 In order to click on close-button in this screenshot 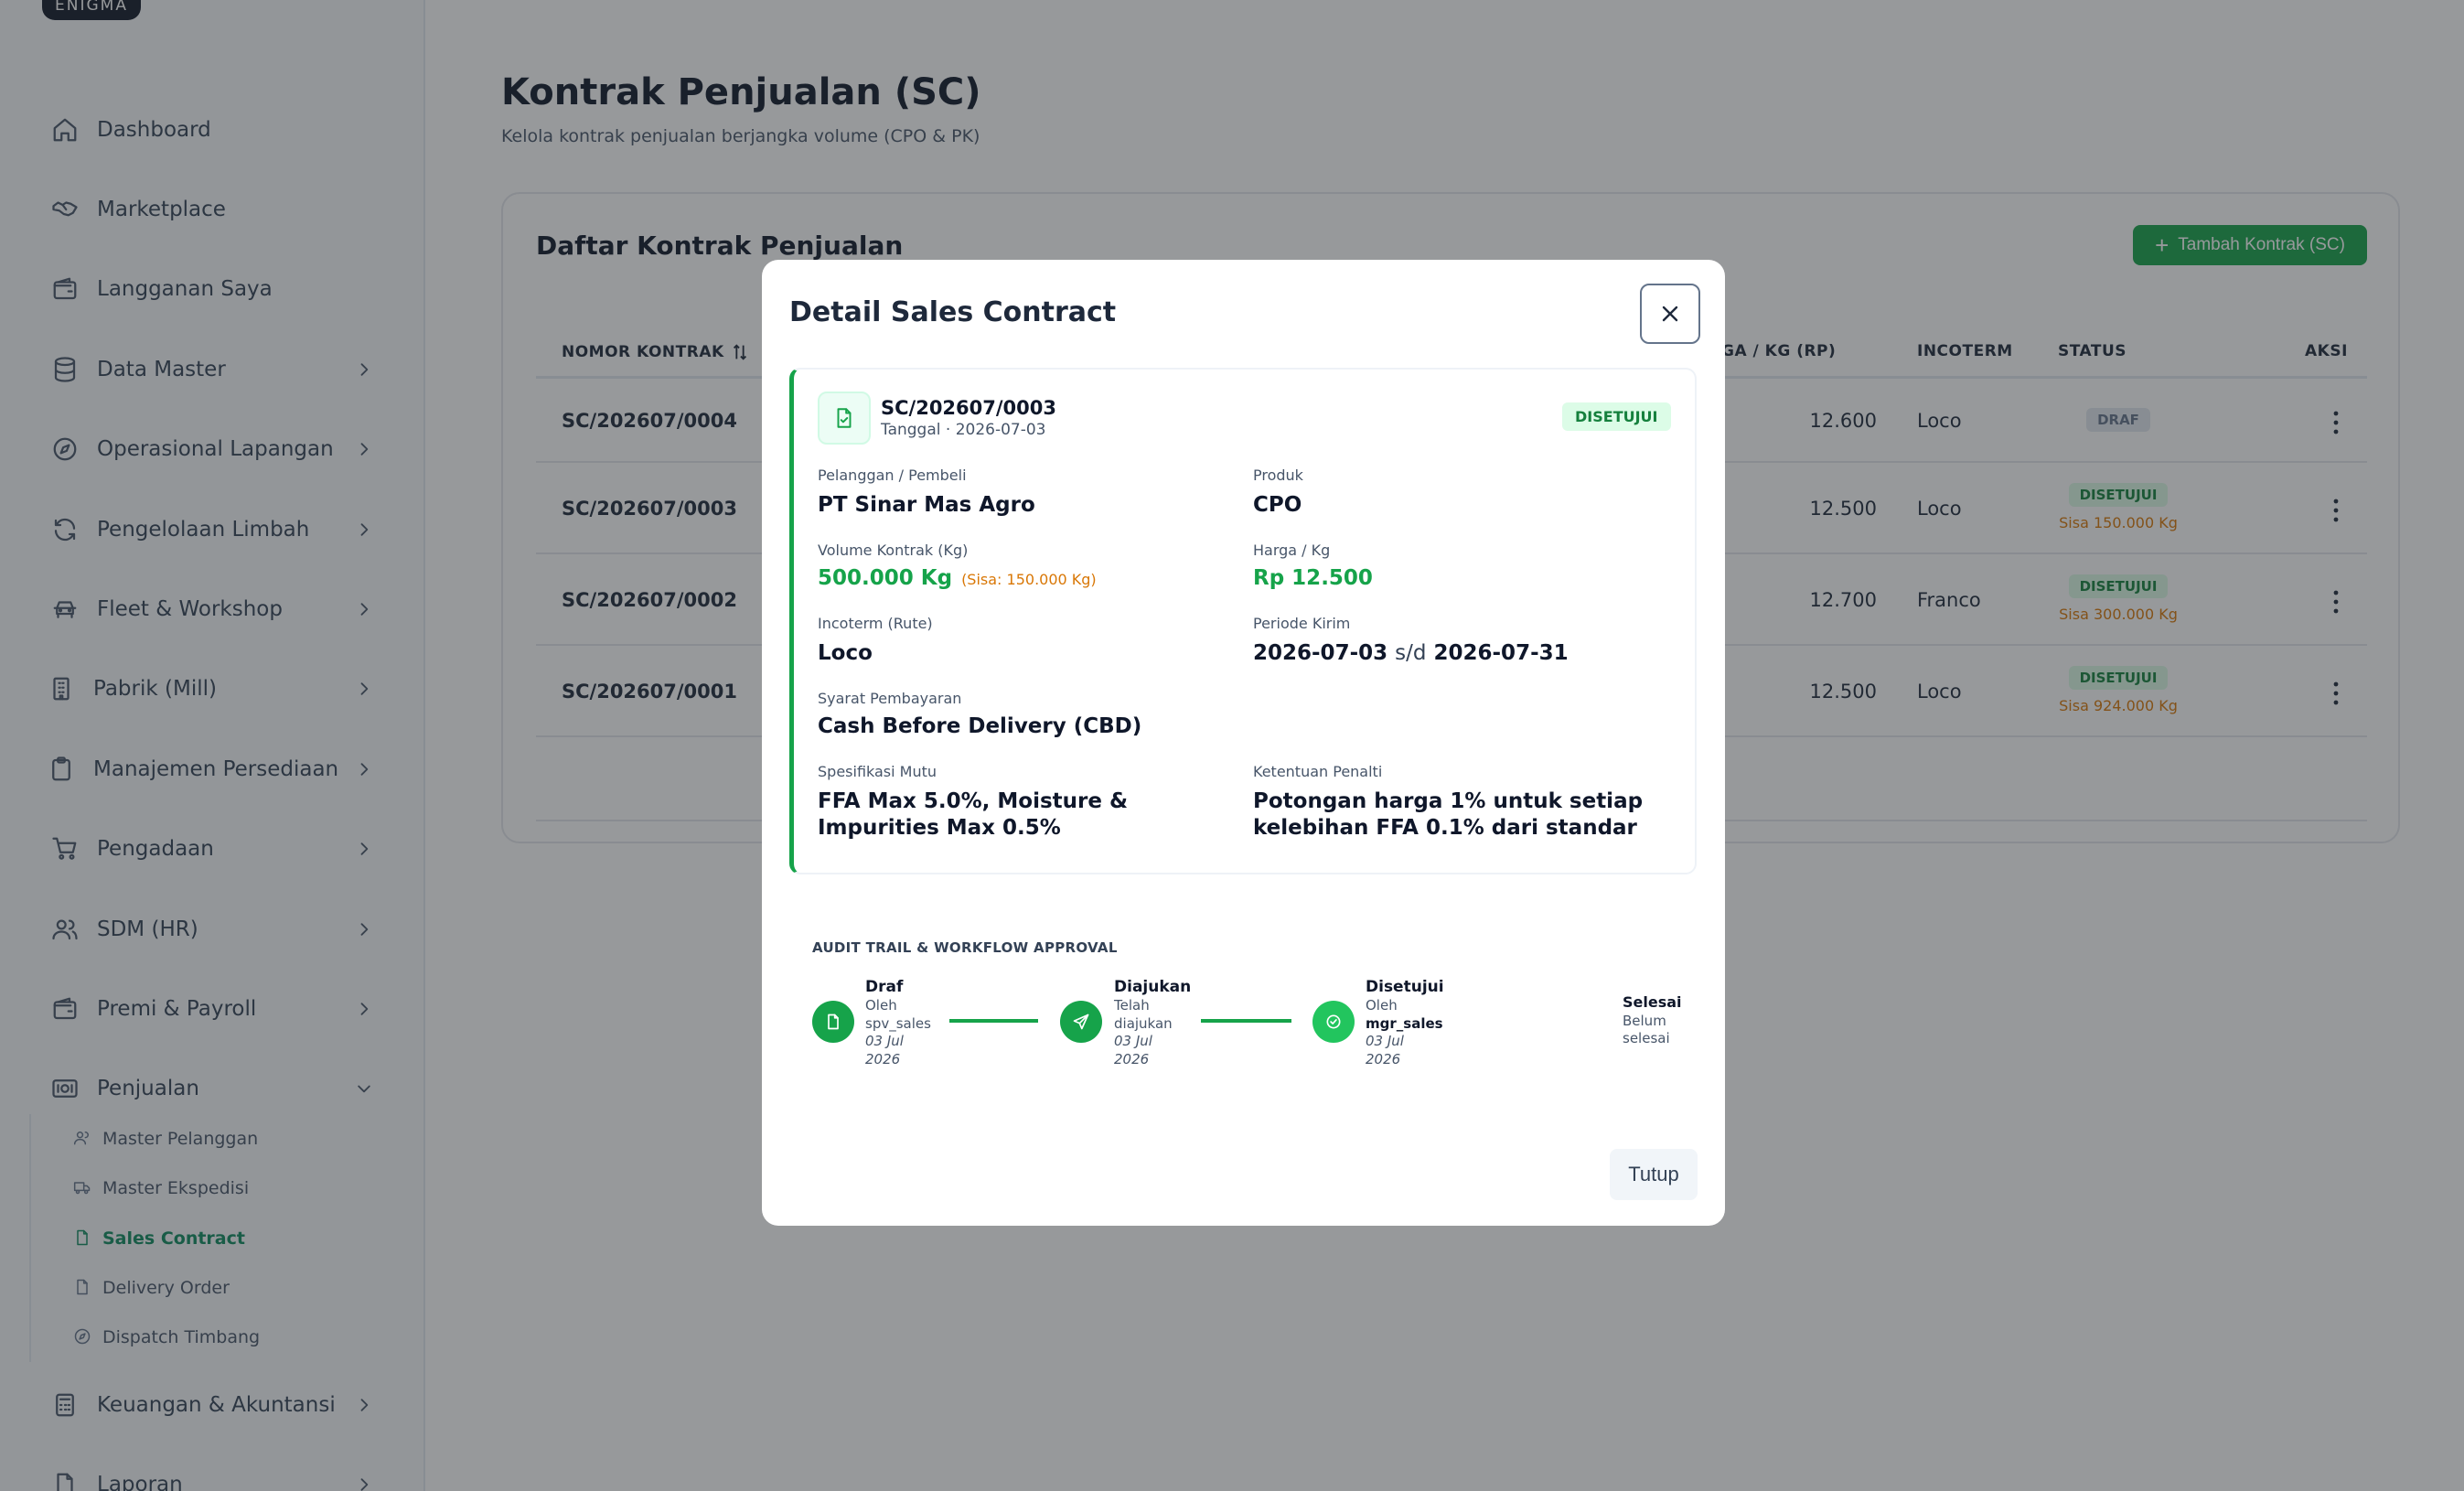, I will do `click(1670, 314)`.